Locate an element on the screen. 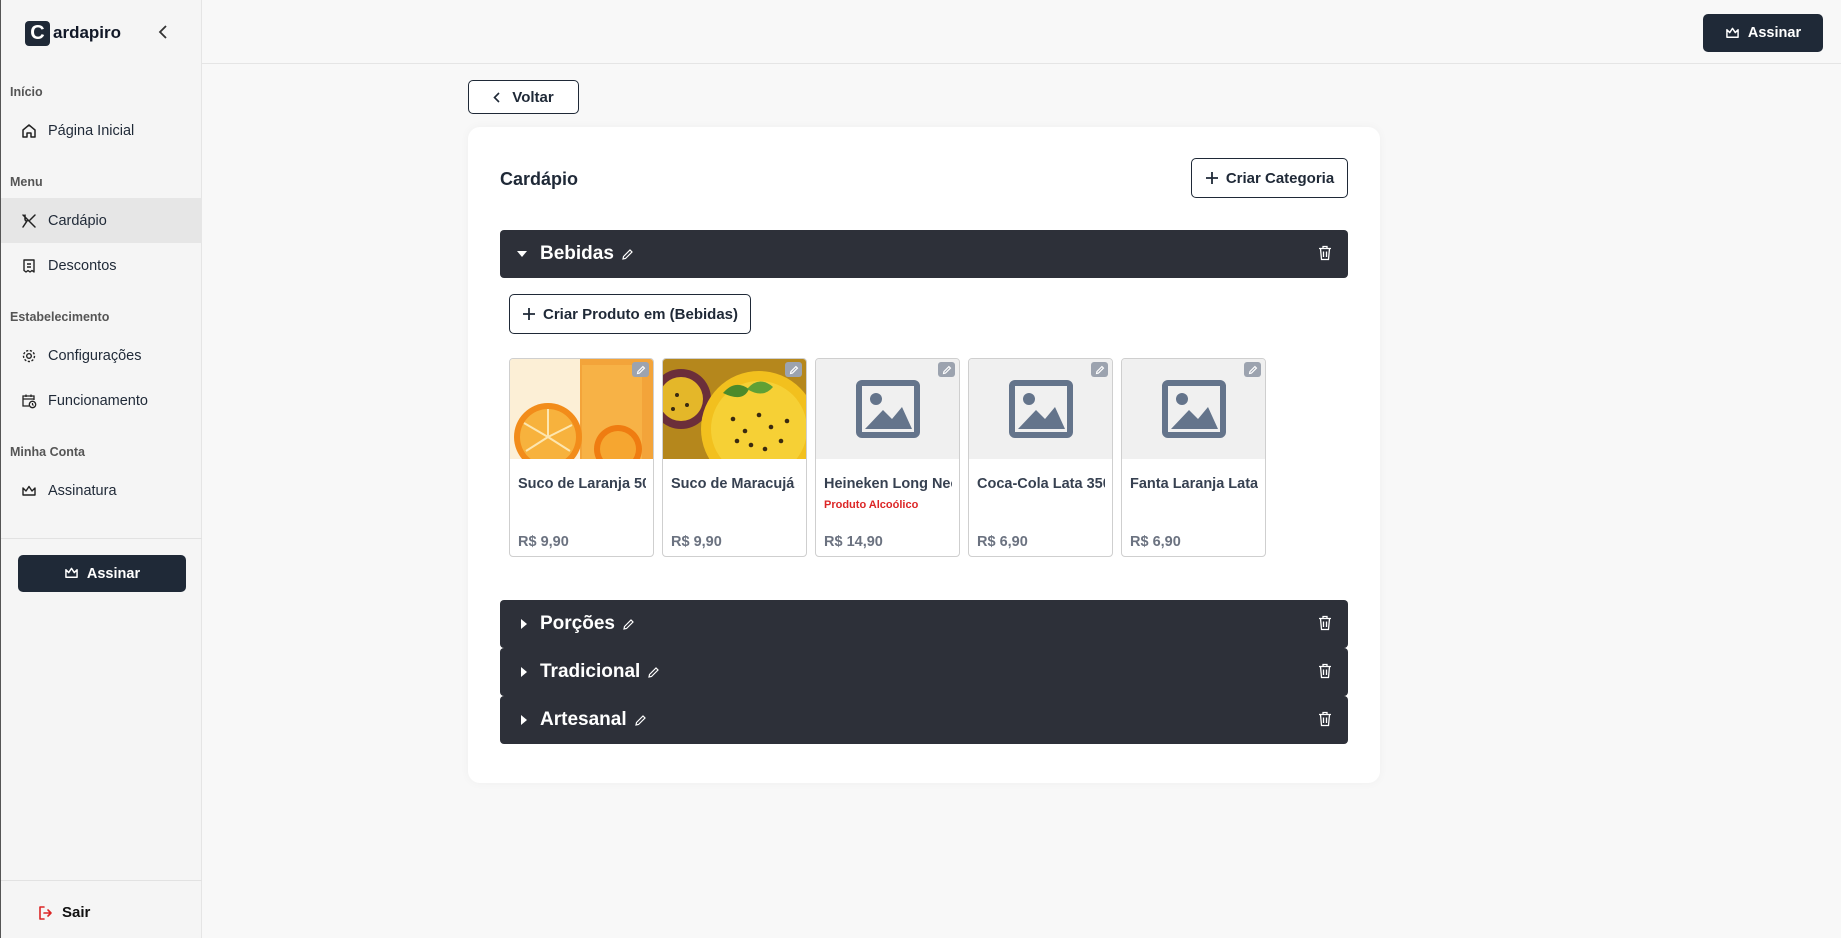 This screenshot has width=1841, height=938. sidebar-item-cardapio: Cardápio is located at coordinates (101, 220).